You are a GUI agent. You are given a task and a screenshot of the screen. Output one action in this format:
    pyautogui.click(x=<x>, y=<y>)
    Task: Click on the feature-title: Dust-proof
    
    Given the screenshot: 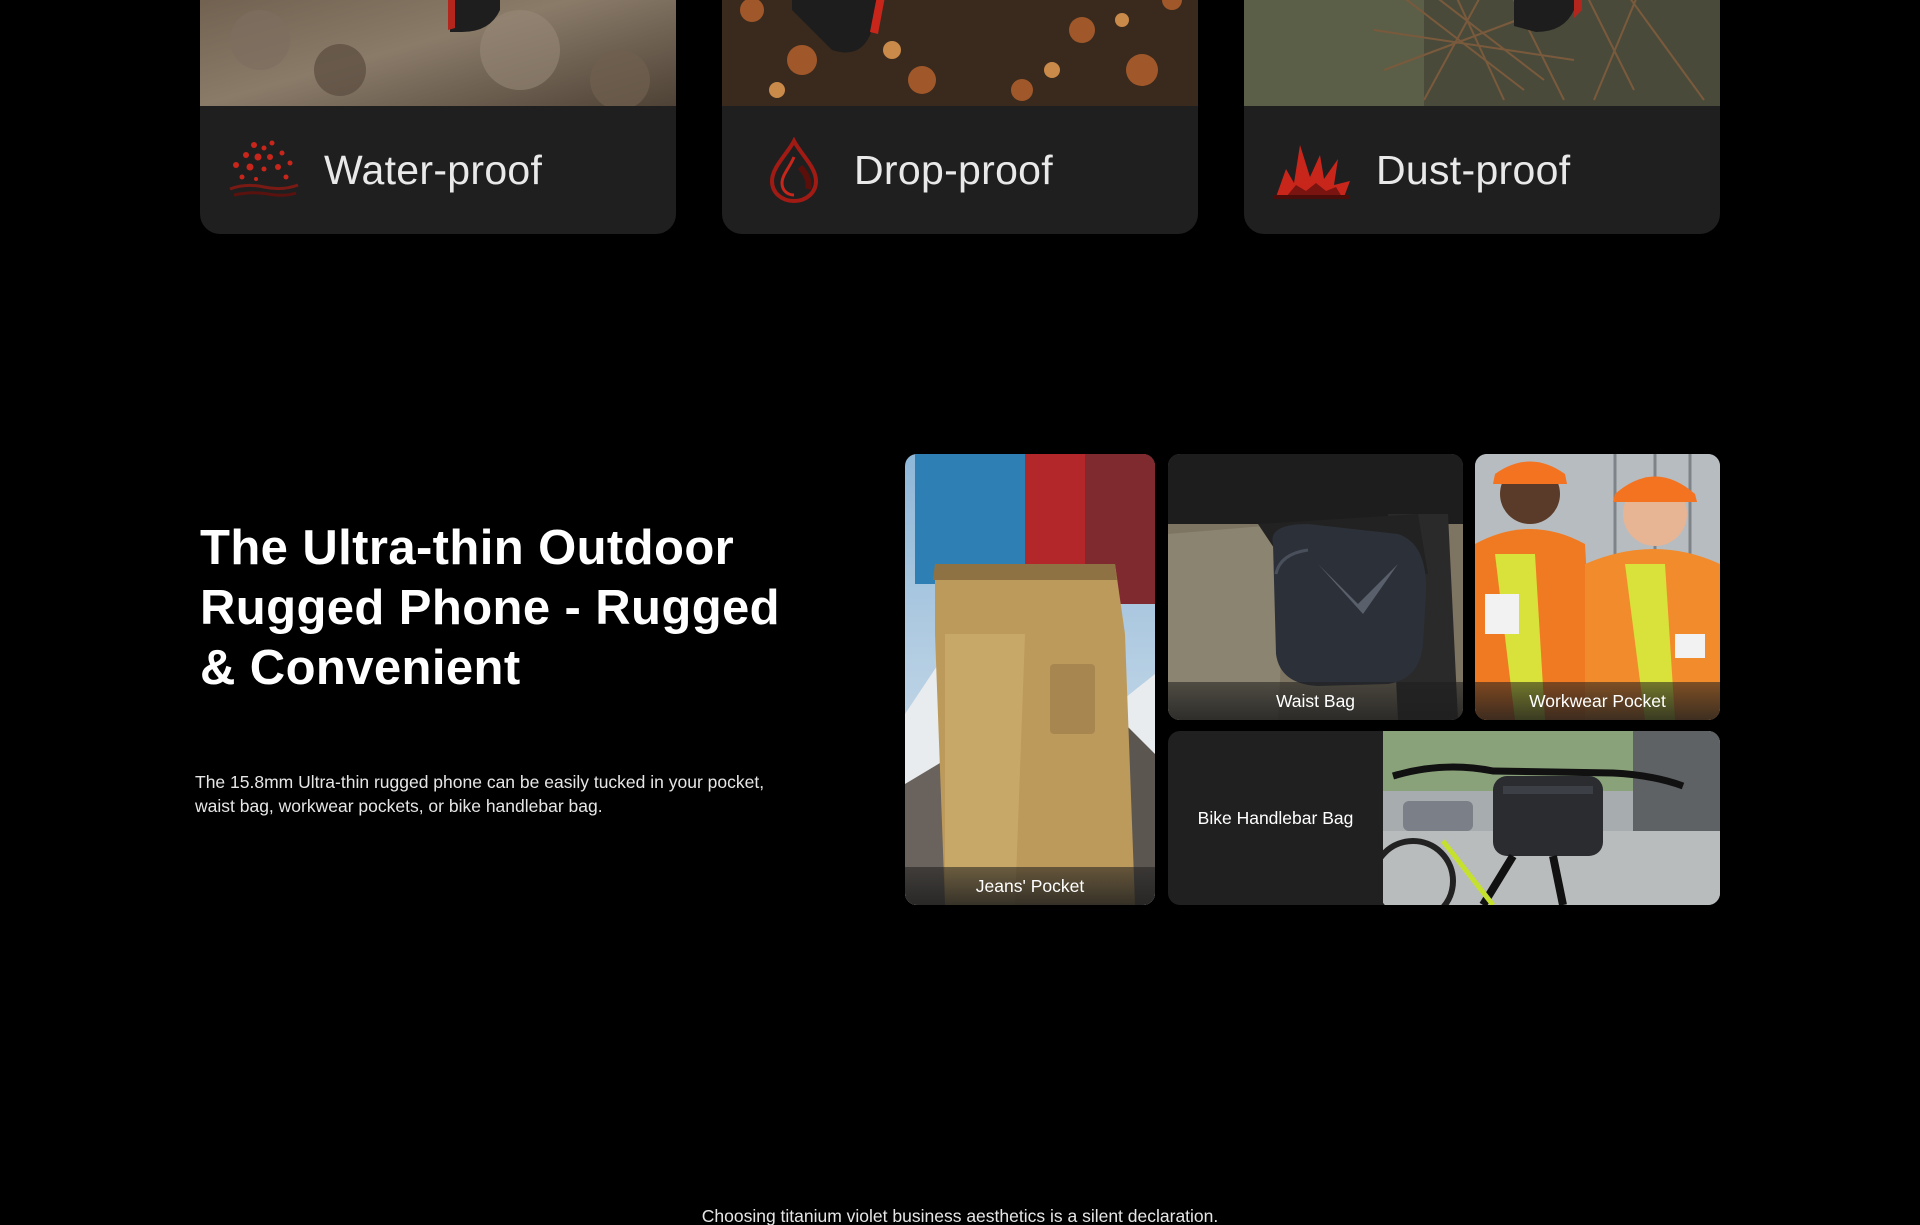 What is the action you would take?
    pyautogui.click(x=1473, y=169)
    